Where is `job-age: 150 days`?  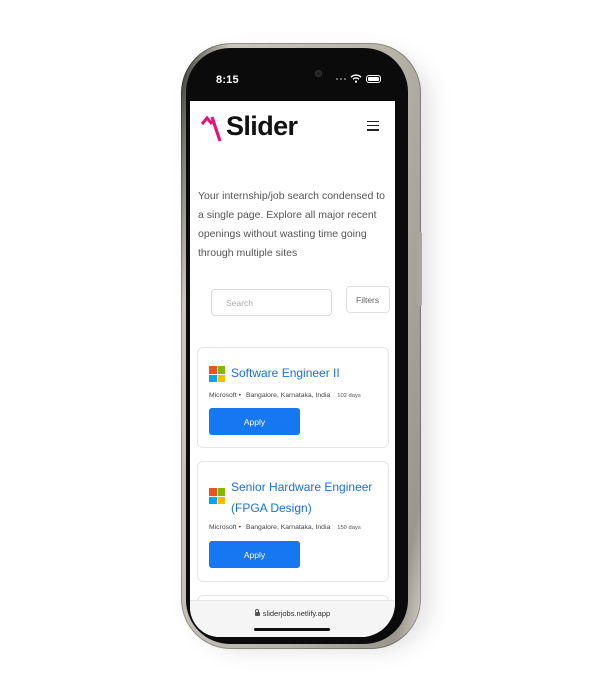
job-age: 150 days is located at coordinates (349, 527).